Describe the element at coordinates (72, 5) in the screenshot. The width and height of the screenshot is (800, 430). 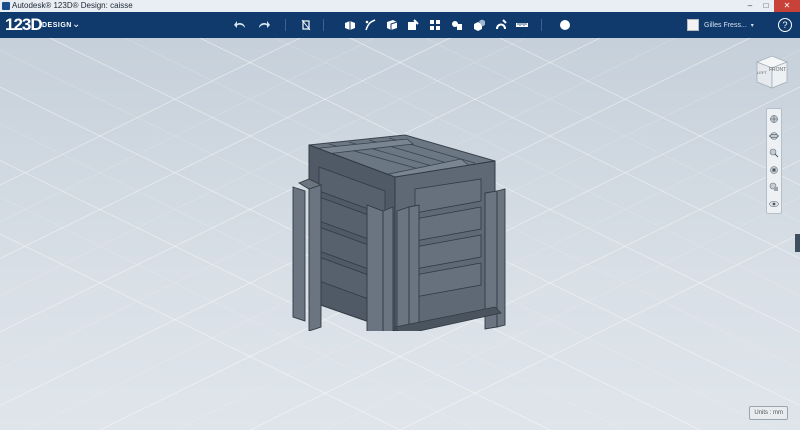
I see `window-title: Autodesk® 123D® Design: caisse` at that location.